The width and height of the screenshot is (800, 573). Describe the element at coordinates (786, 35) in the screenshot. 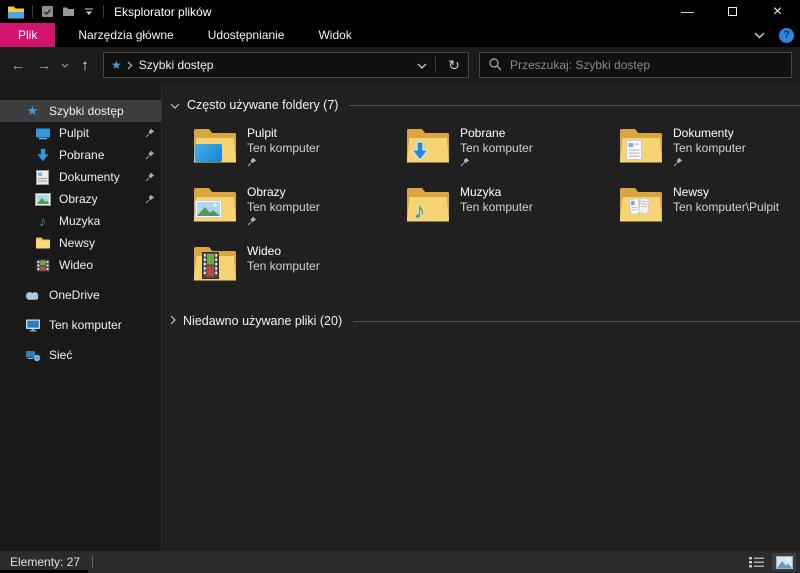

I see `help-icon: ?` at that location.